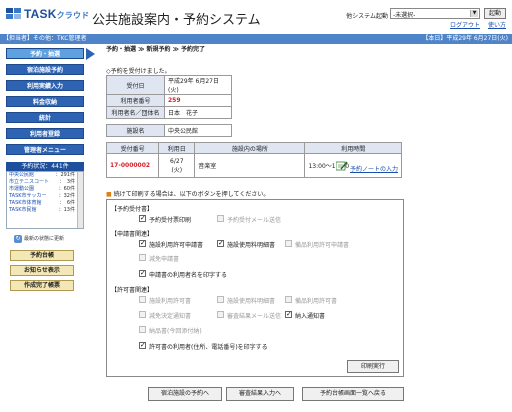  What do you see at coordinates (80, 200) in the screenshot?
I see `scrollbar` at bounding box center [80, 200].